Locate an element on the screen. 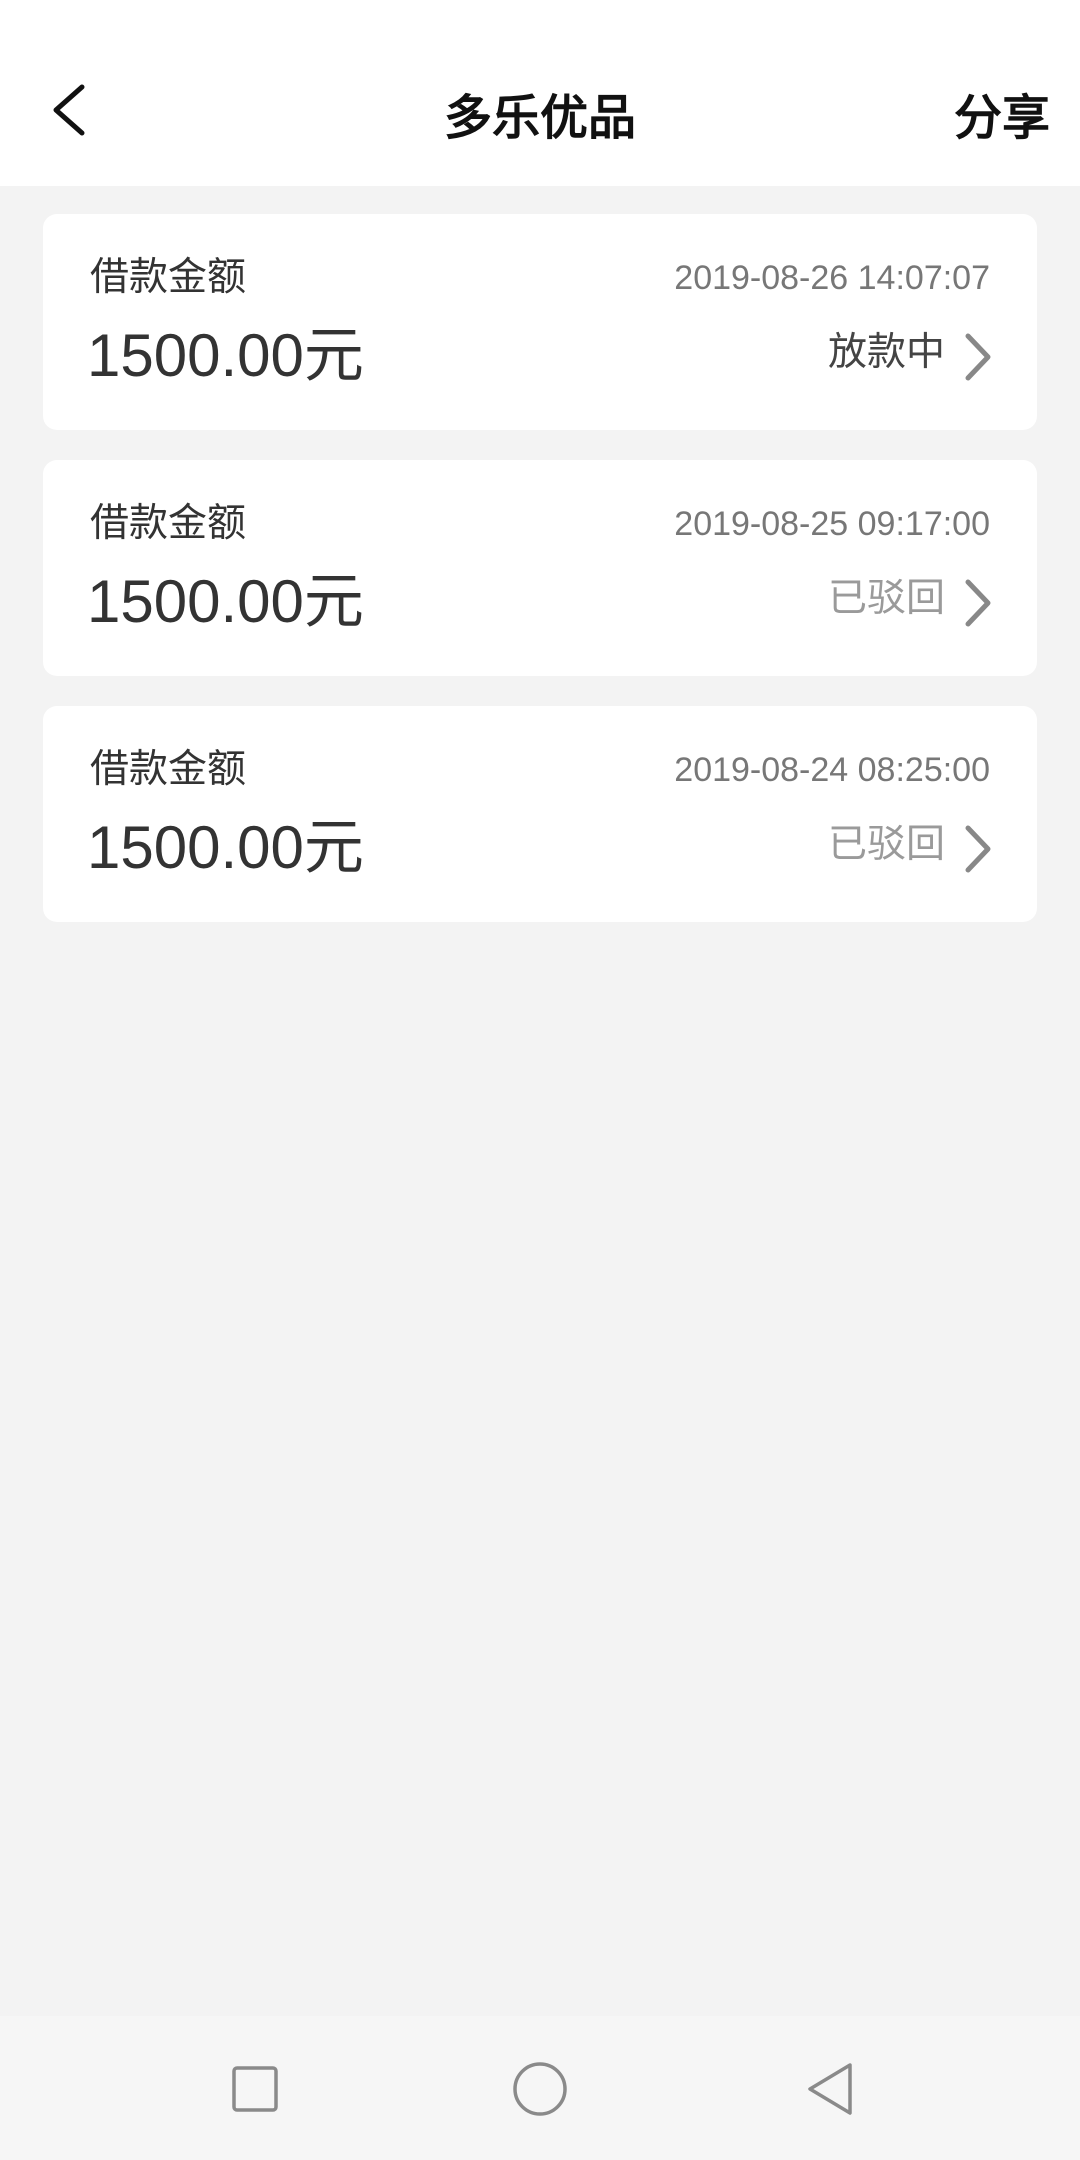 This screenshot has height=2160, width=1080. system-navigation-bar is located at coordinates (540, 2088).